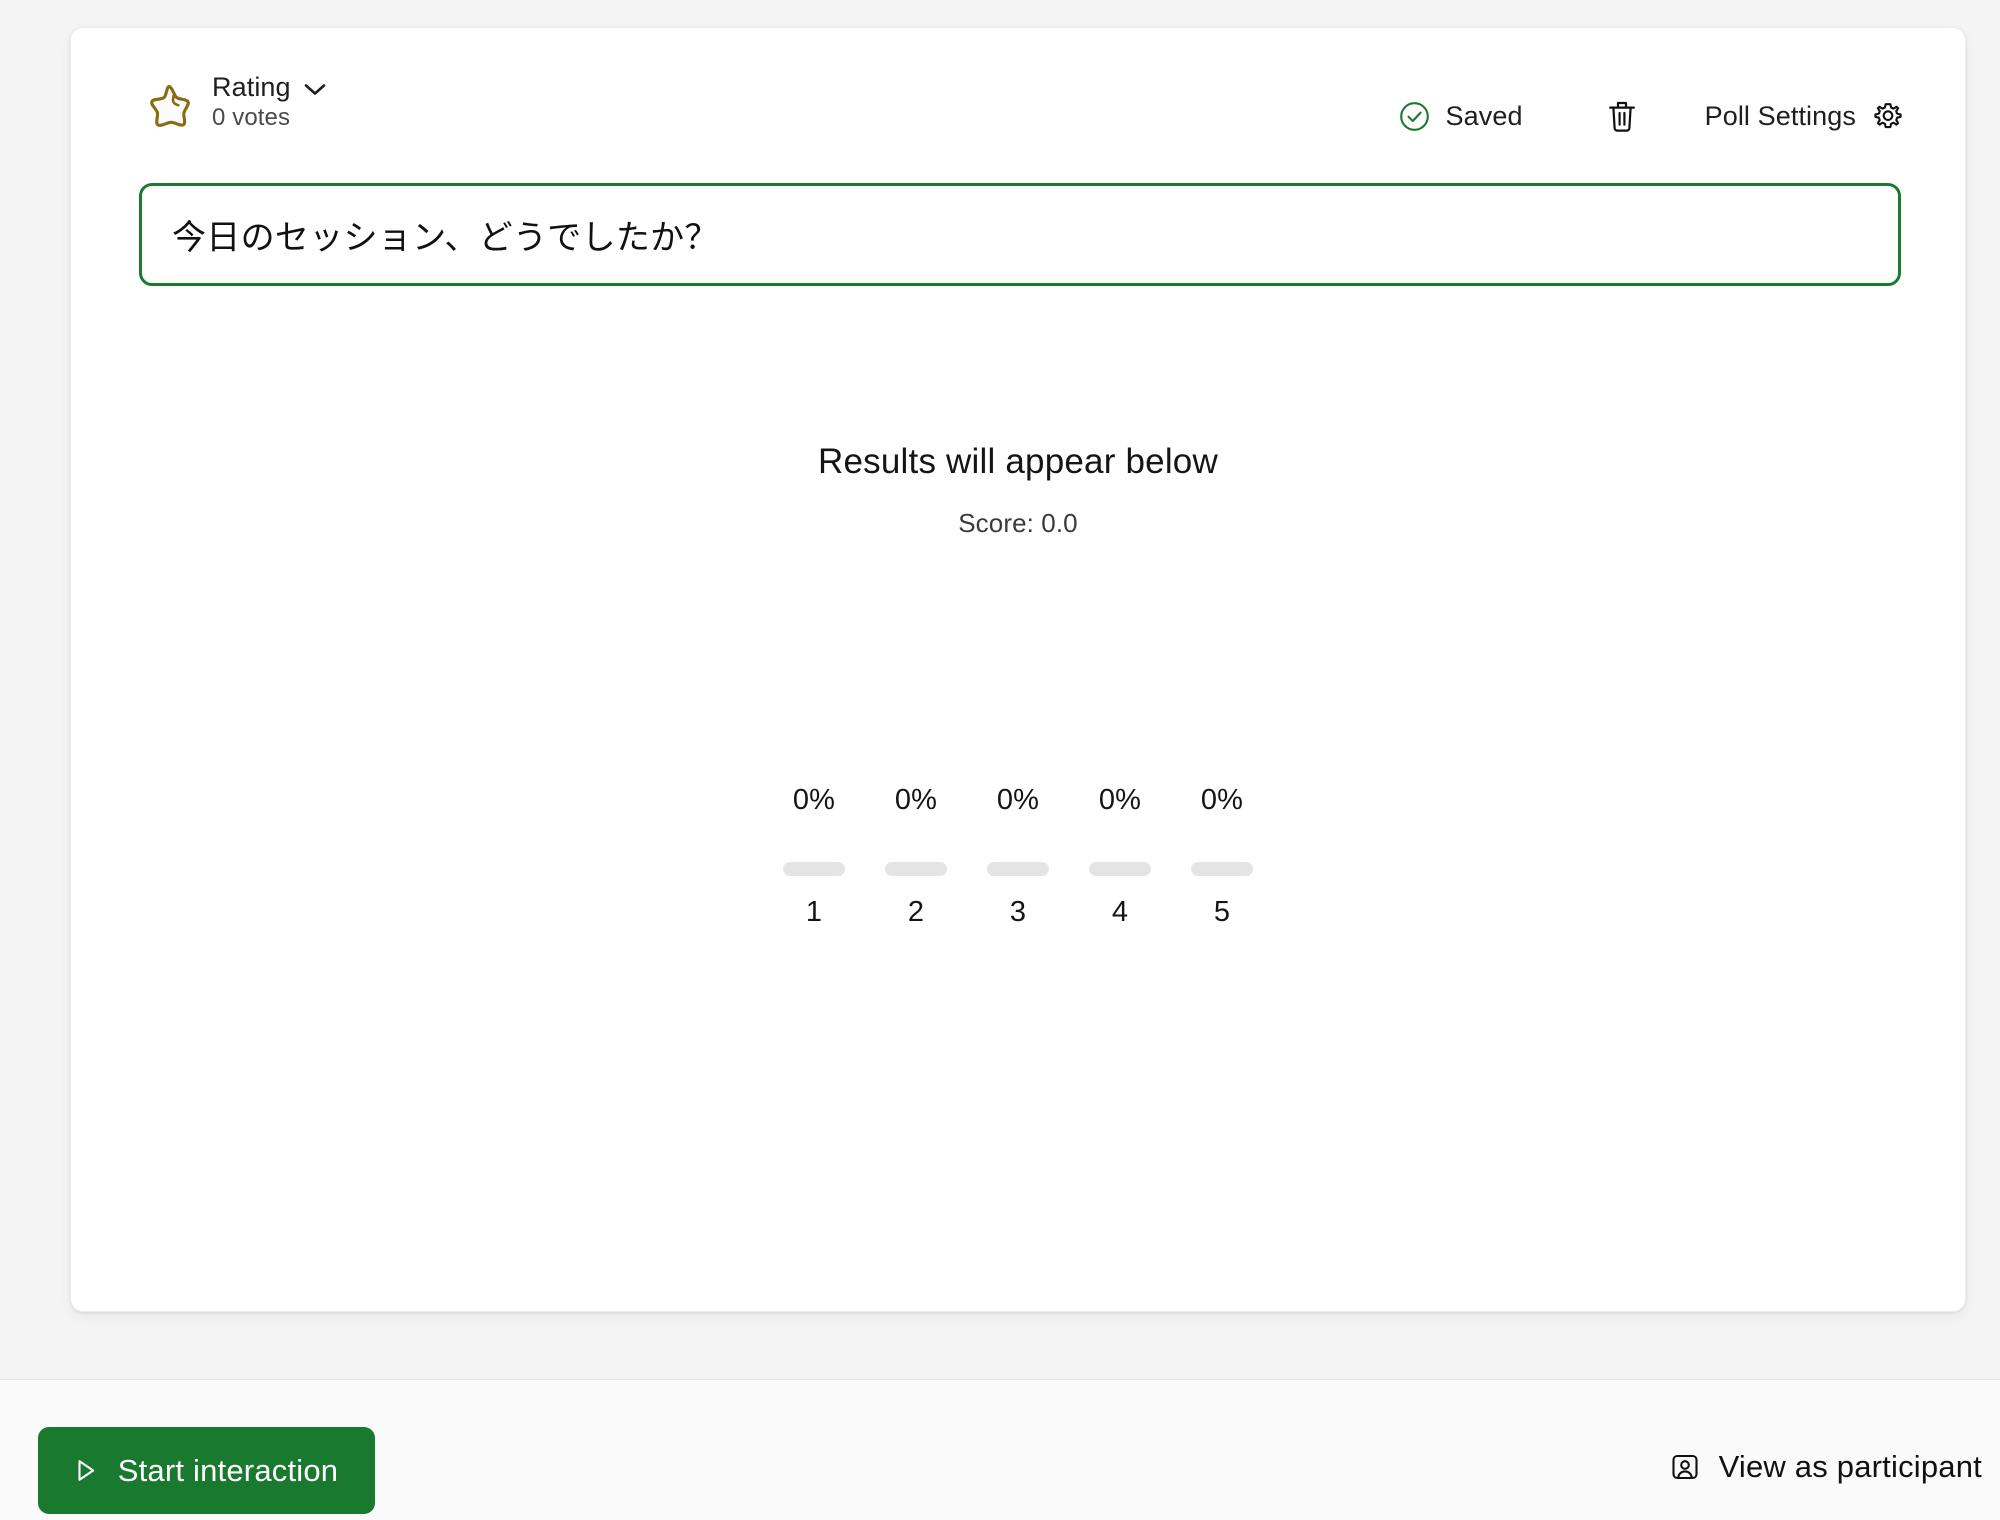 Image resolution: width=2000 pixels, height=1520 pixels. Describe the element at coordinates (1018, 461) in the screenshot. I see `results-heading: Results will appear below` at that location.